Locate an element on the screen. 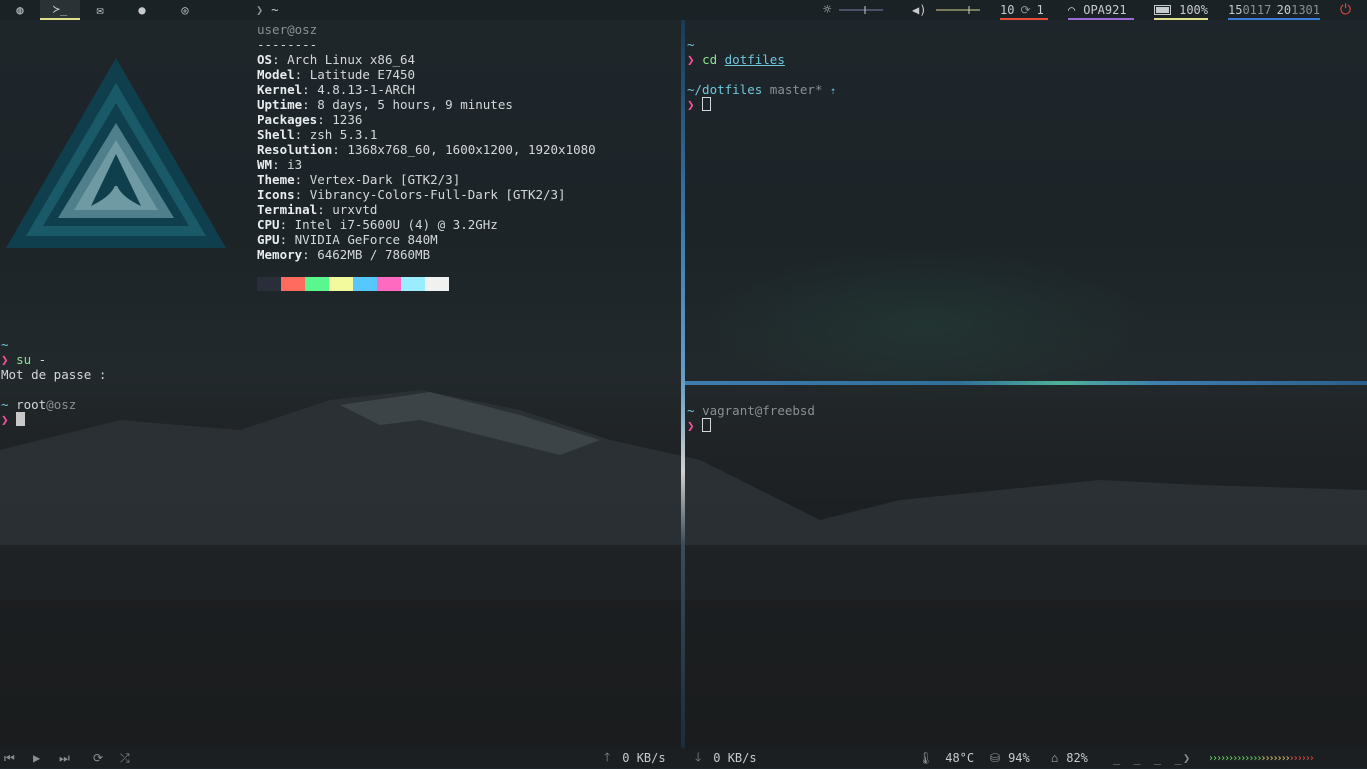  arch-logo is located at coordinates (116, 153).